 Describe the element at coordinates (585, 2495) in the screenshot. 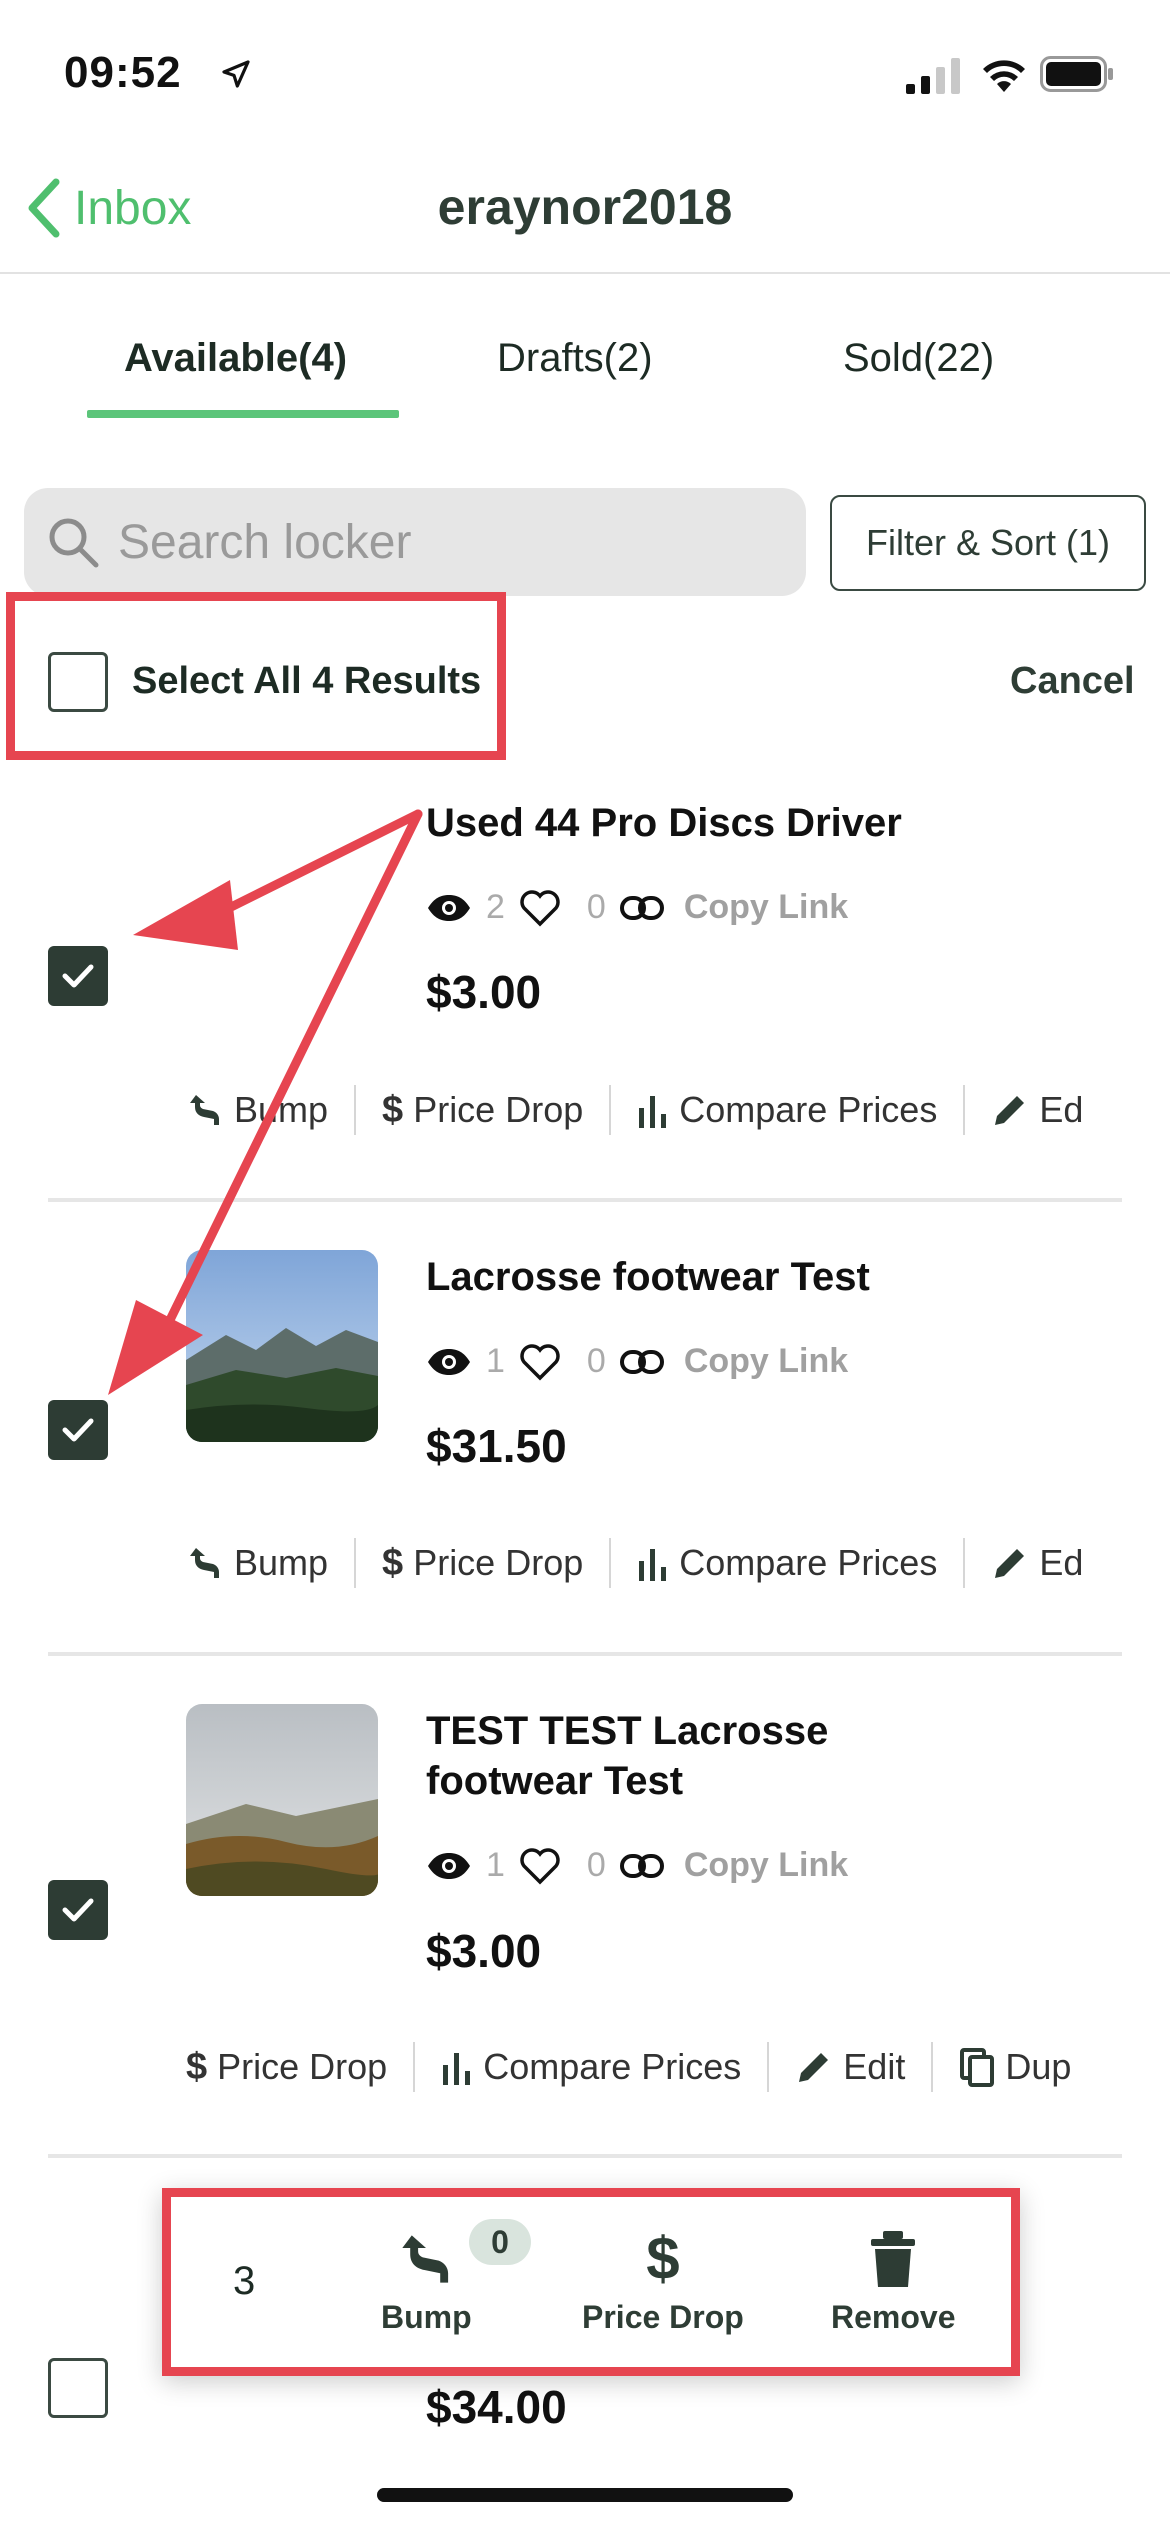

I see `home-indicator` at that location.